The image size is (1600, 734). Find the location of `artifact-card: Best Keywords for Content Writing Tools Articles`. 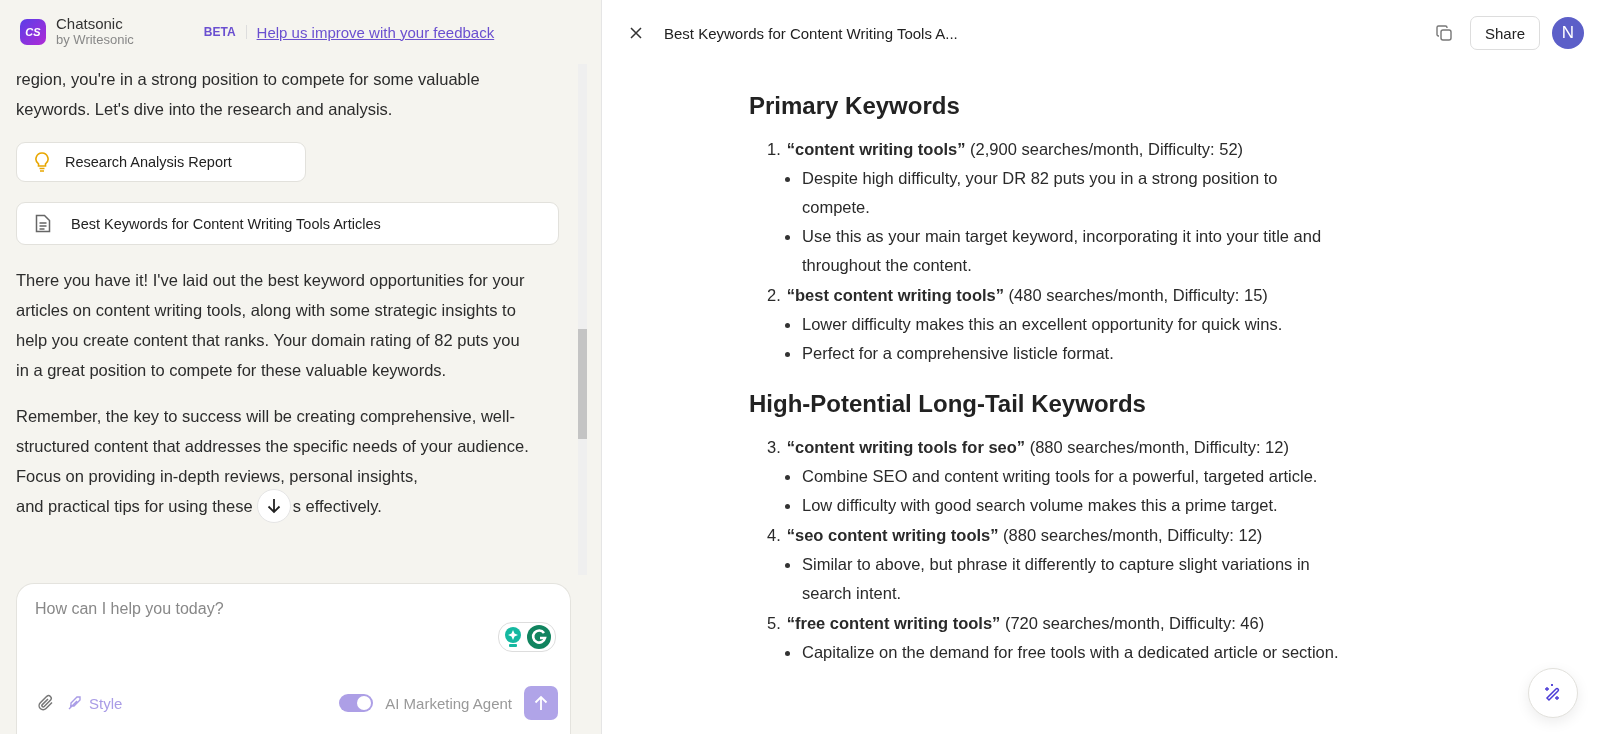

artifact-card: Best Keywords for Content Writing Tools Articles is located at coordinates (287, 223).